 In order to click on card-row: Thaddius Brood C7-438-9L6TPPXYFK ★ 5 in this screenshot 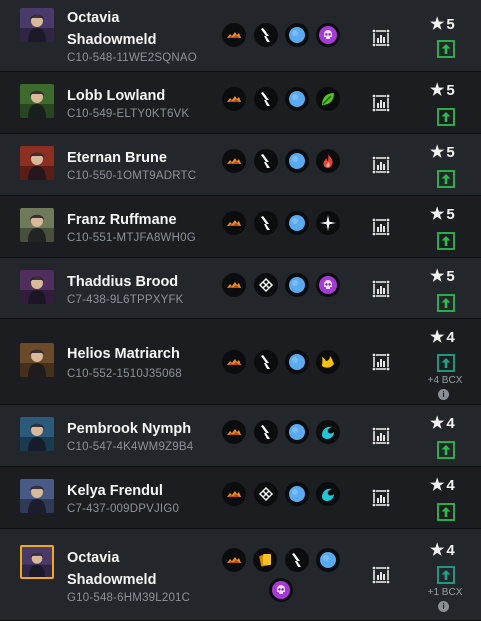, I will do `click(240, 288)`.